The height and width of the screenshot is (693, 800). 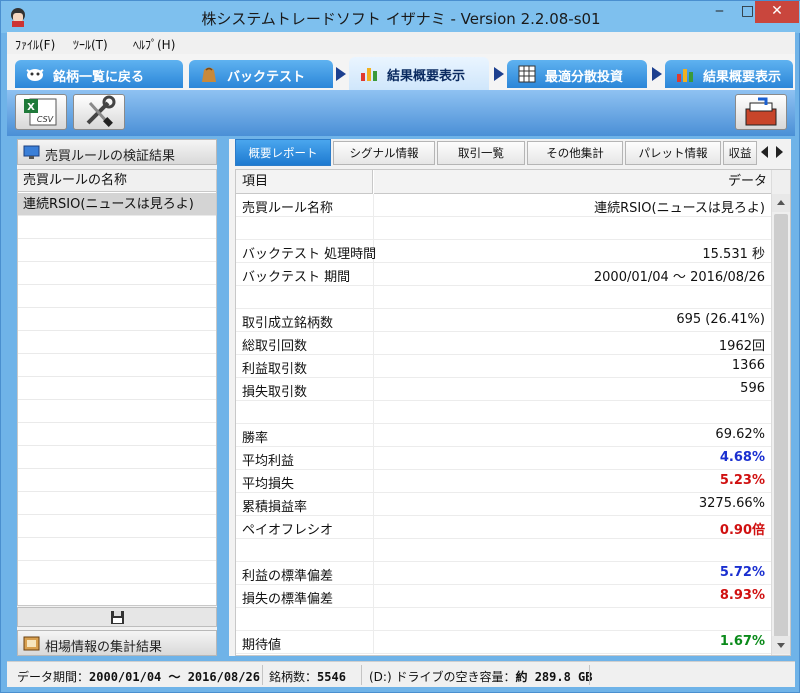 What do you see at coordinates (731, 503) in the screenshot?
I see `row-value: 3275.66%` at bounding box center [731, 503].